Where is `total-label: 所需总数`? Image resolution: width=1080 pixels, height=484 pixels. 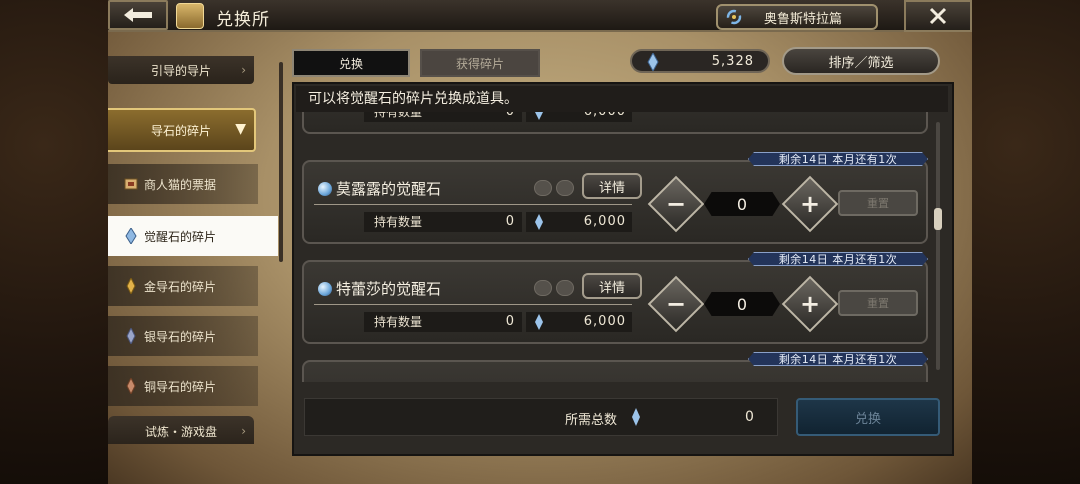
total-label: 所需总数 is located at coordinates (591, 420).